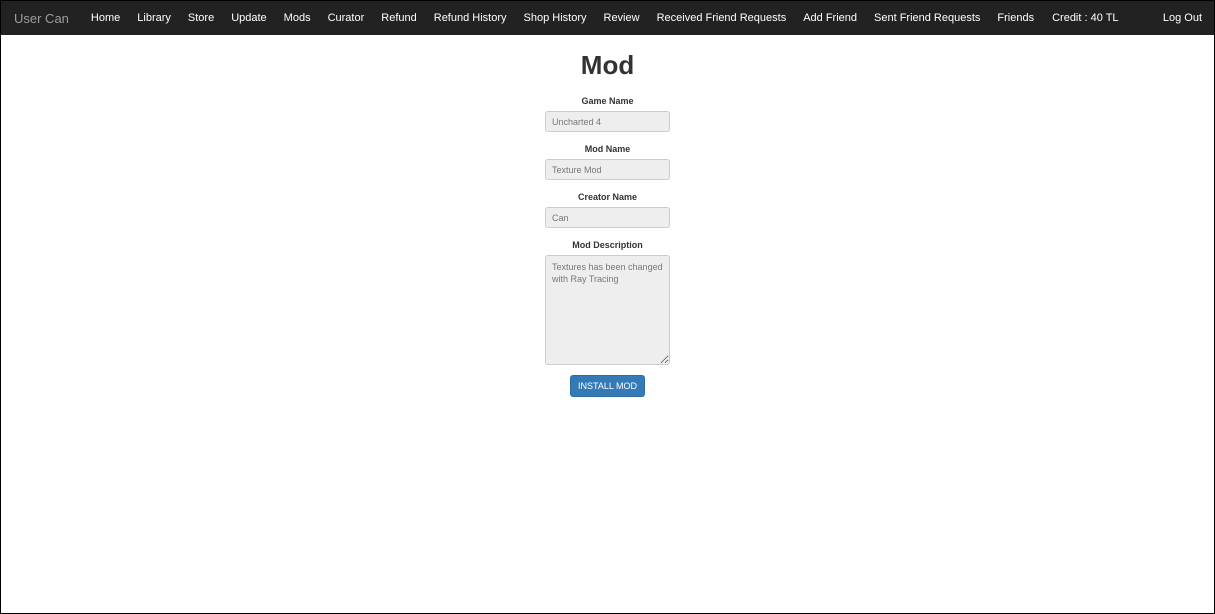 The width and height of the screenshot is (1215, 614). Describe the element at coordinates (1085, 18) in the screenshot. I see `credit-balance: Credit : 40 TL` at that location.